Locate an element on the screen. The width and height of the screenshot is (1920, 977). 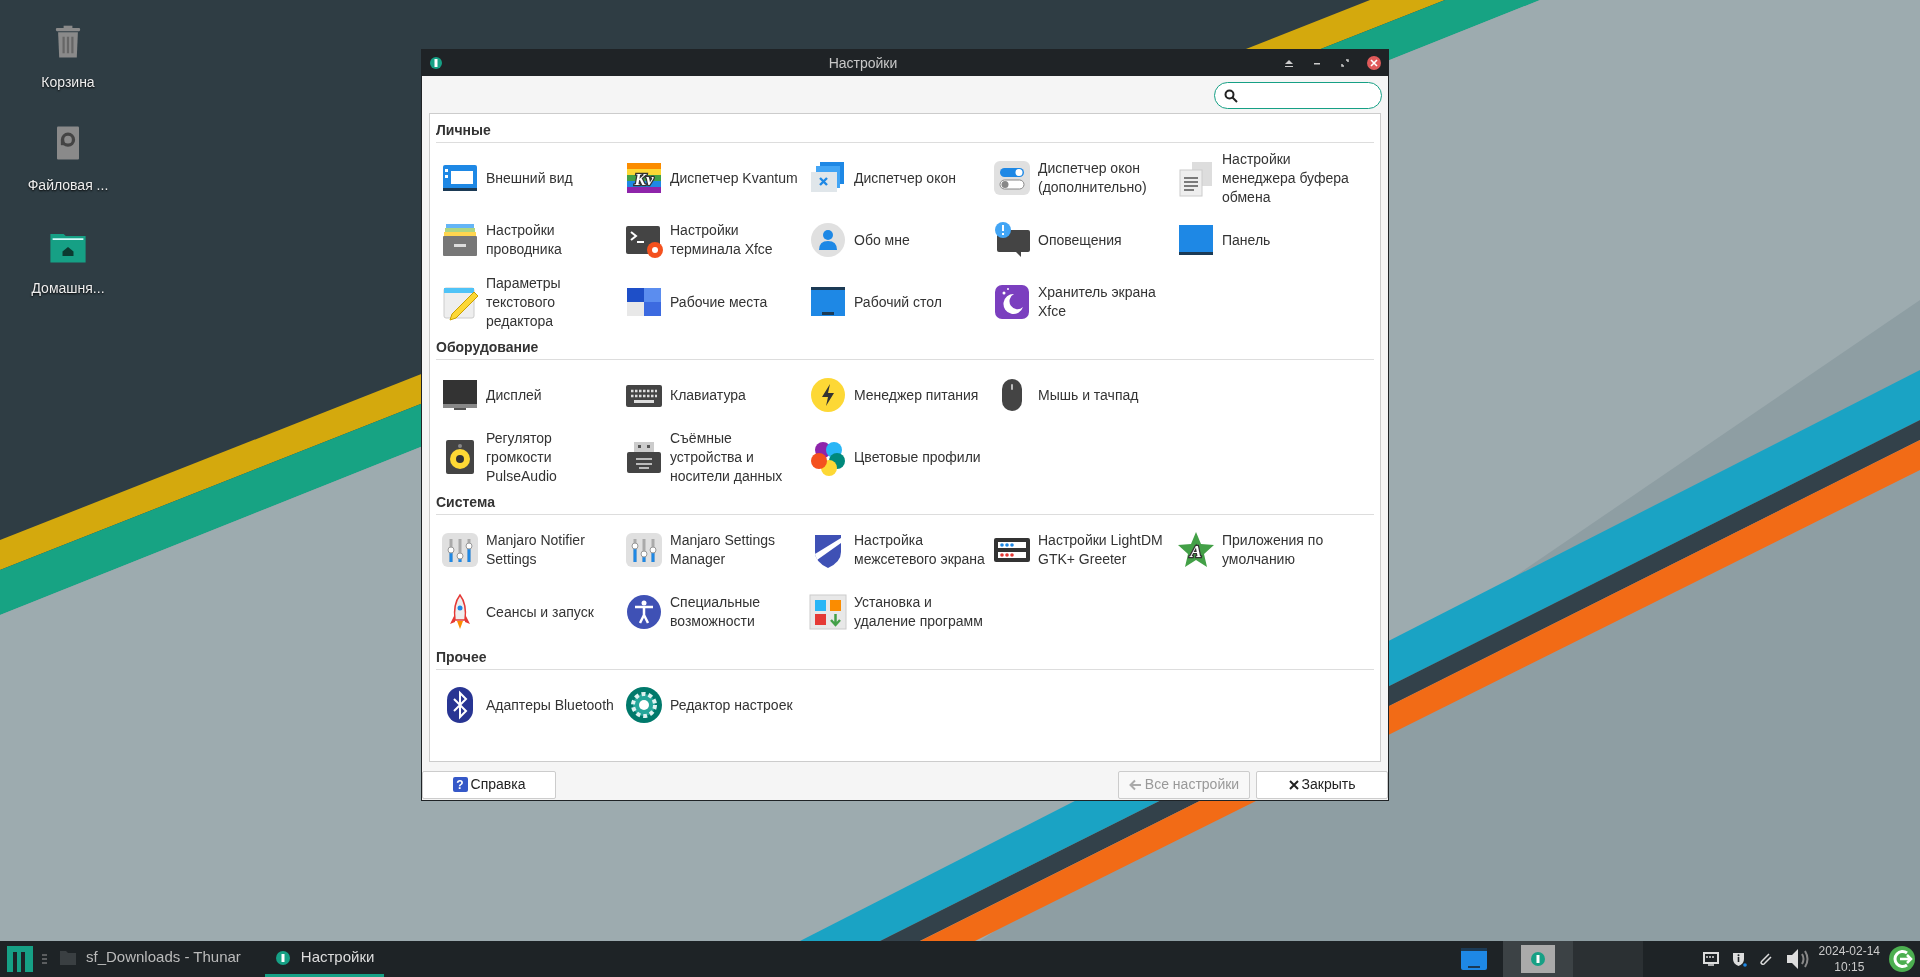
search-field is located at coordinates (1298, 95).